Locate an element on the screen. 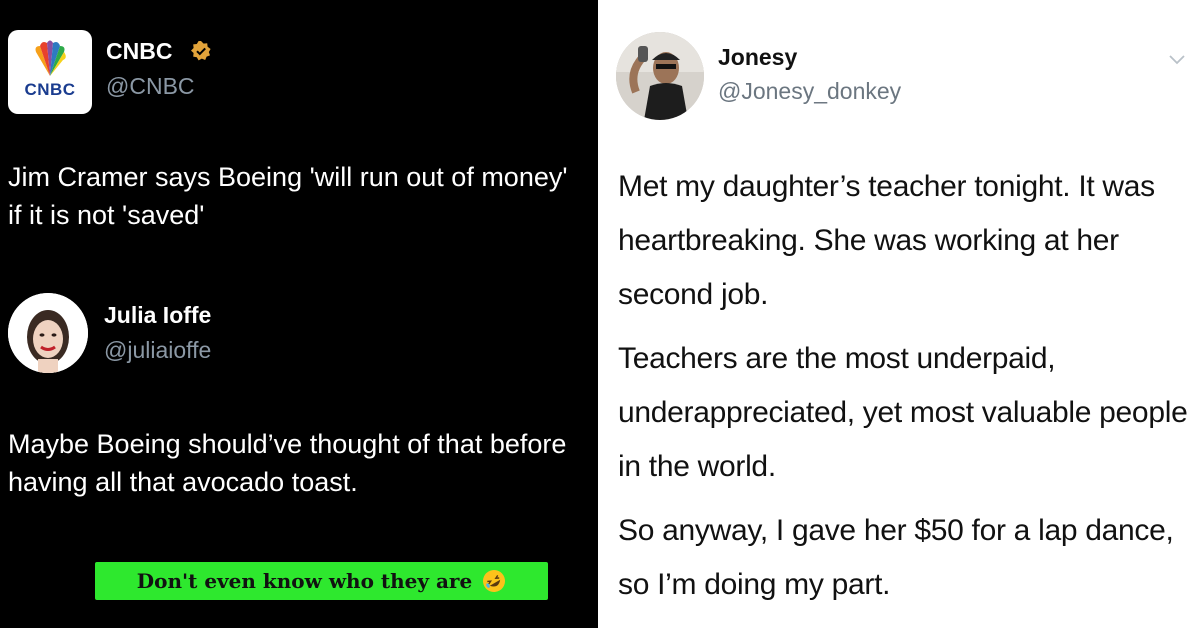 This screenshot has width=1200, height=628. peacock-logo-icon is located at coordinates (50, 58).